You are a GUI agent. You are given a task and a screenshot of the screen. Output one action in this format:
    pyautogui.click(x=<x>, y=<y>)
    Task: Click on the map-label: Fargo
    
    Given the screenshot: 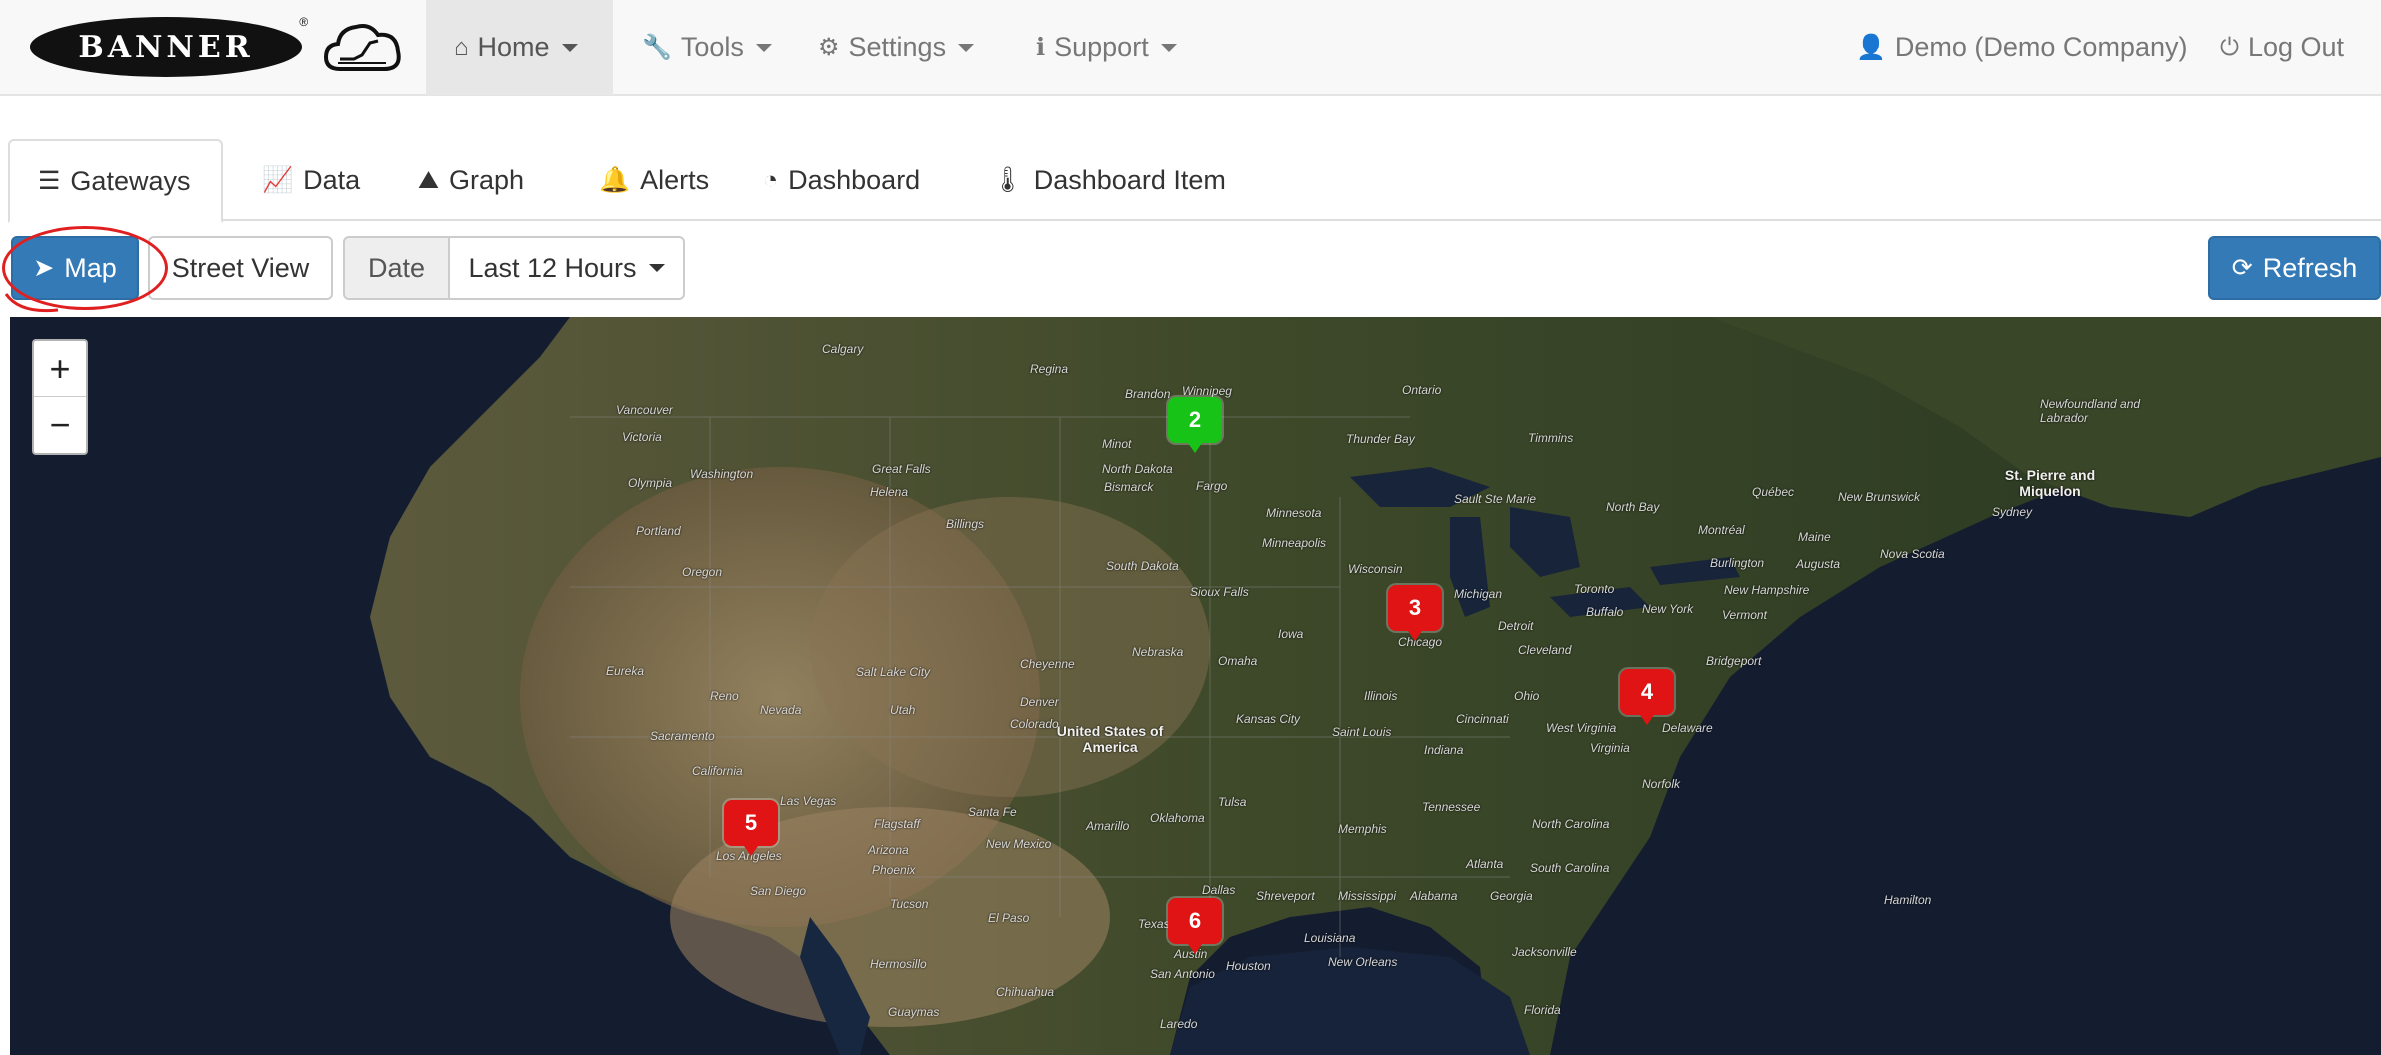 What is the action you would take?
    pyautogui.click(x=1212, y=486)
    